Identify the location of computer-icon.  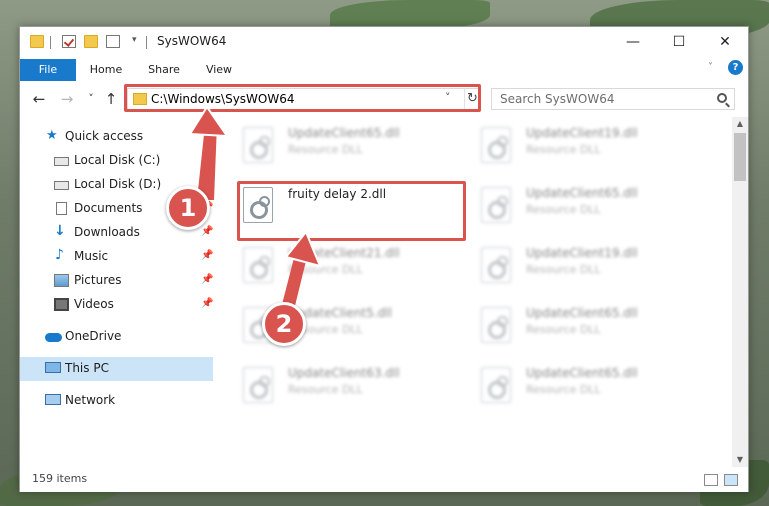
(53, 367).